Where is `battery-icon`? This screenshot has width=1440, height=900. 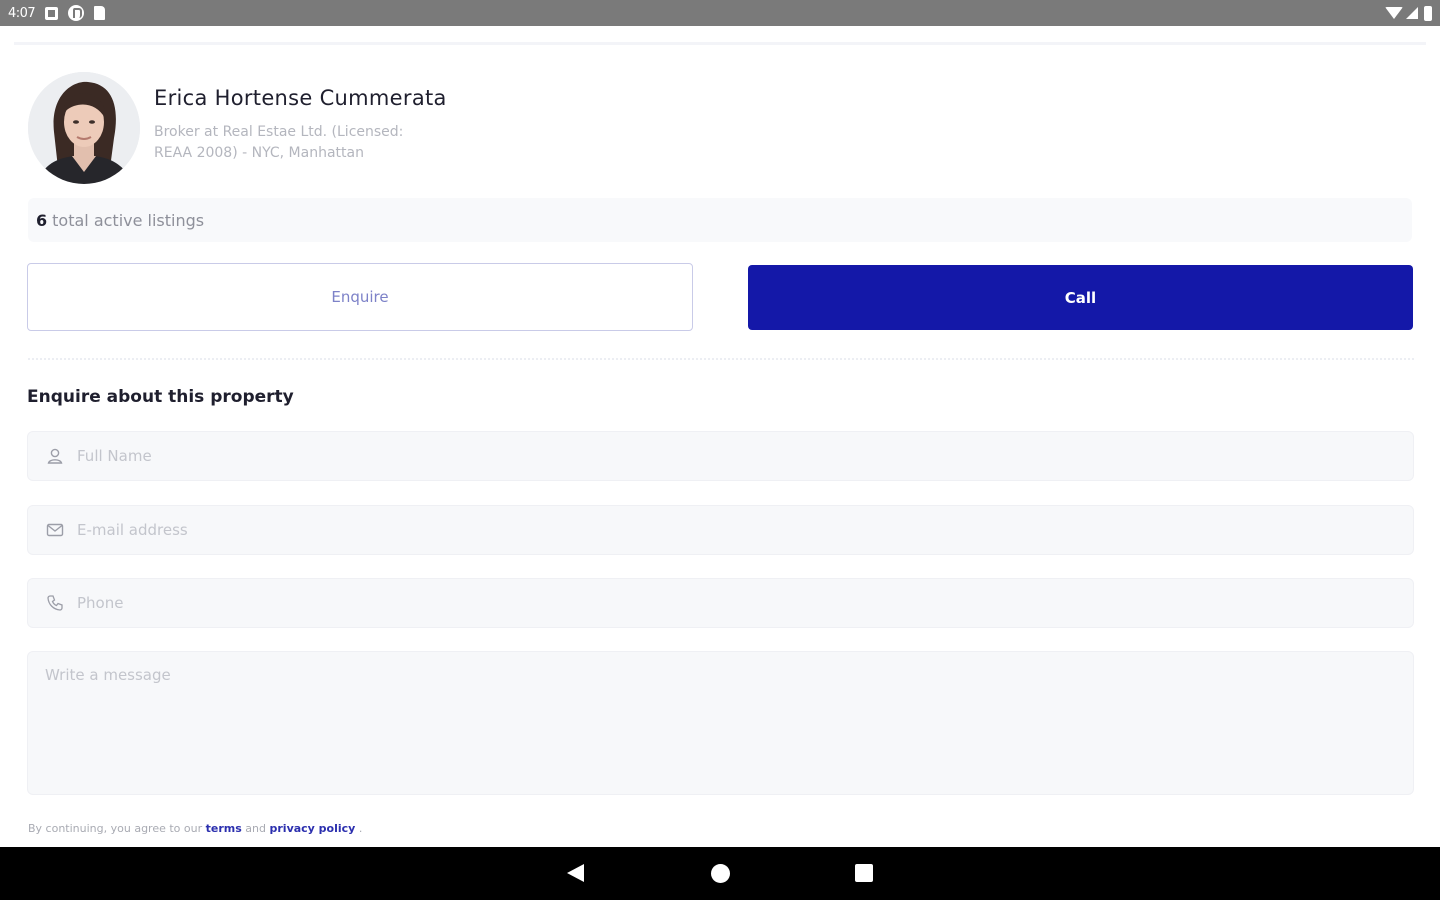 battery-icon is located at coordinates (1428, 13).